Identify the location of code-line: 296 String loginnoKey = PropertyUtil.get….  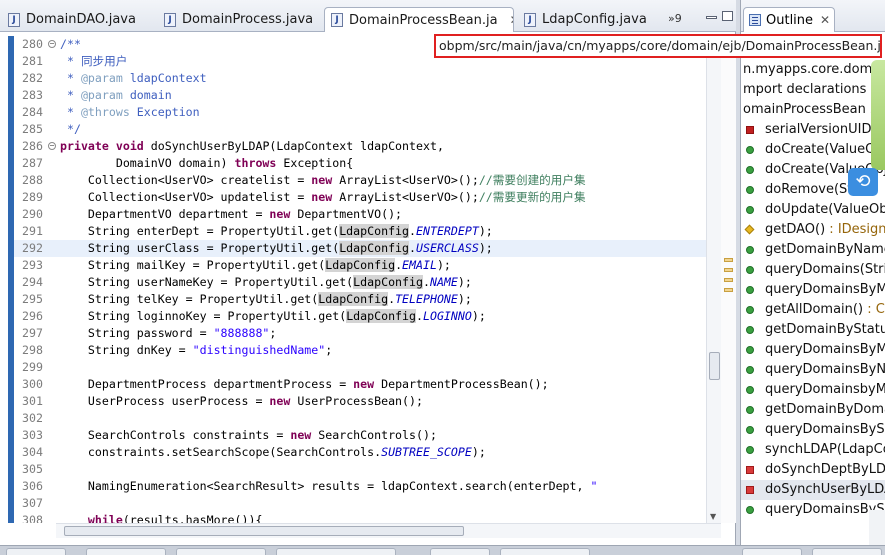
(360, 316).